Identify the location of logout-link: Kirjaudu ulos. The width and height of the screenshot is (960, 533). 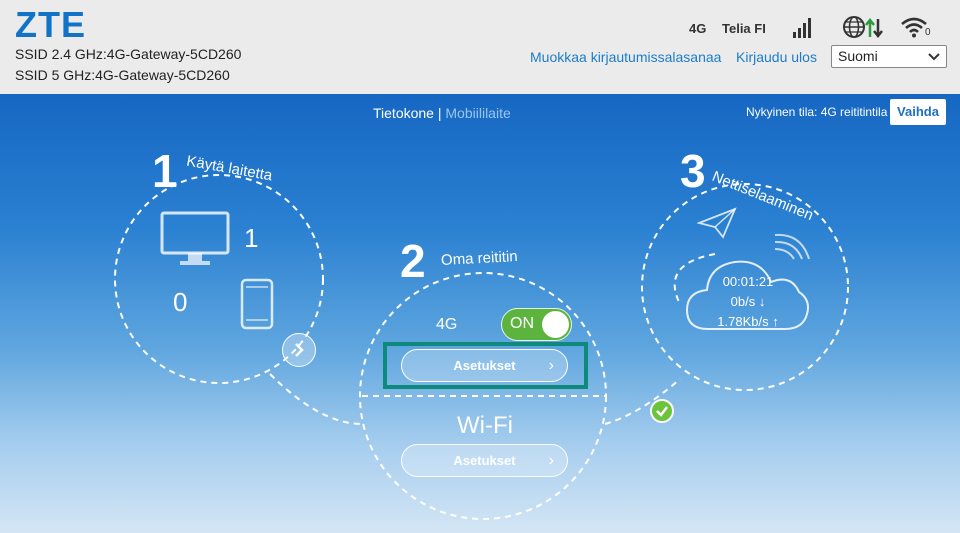
(776, 57).